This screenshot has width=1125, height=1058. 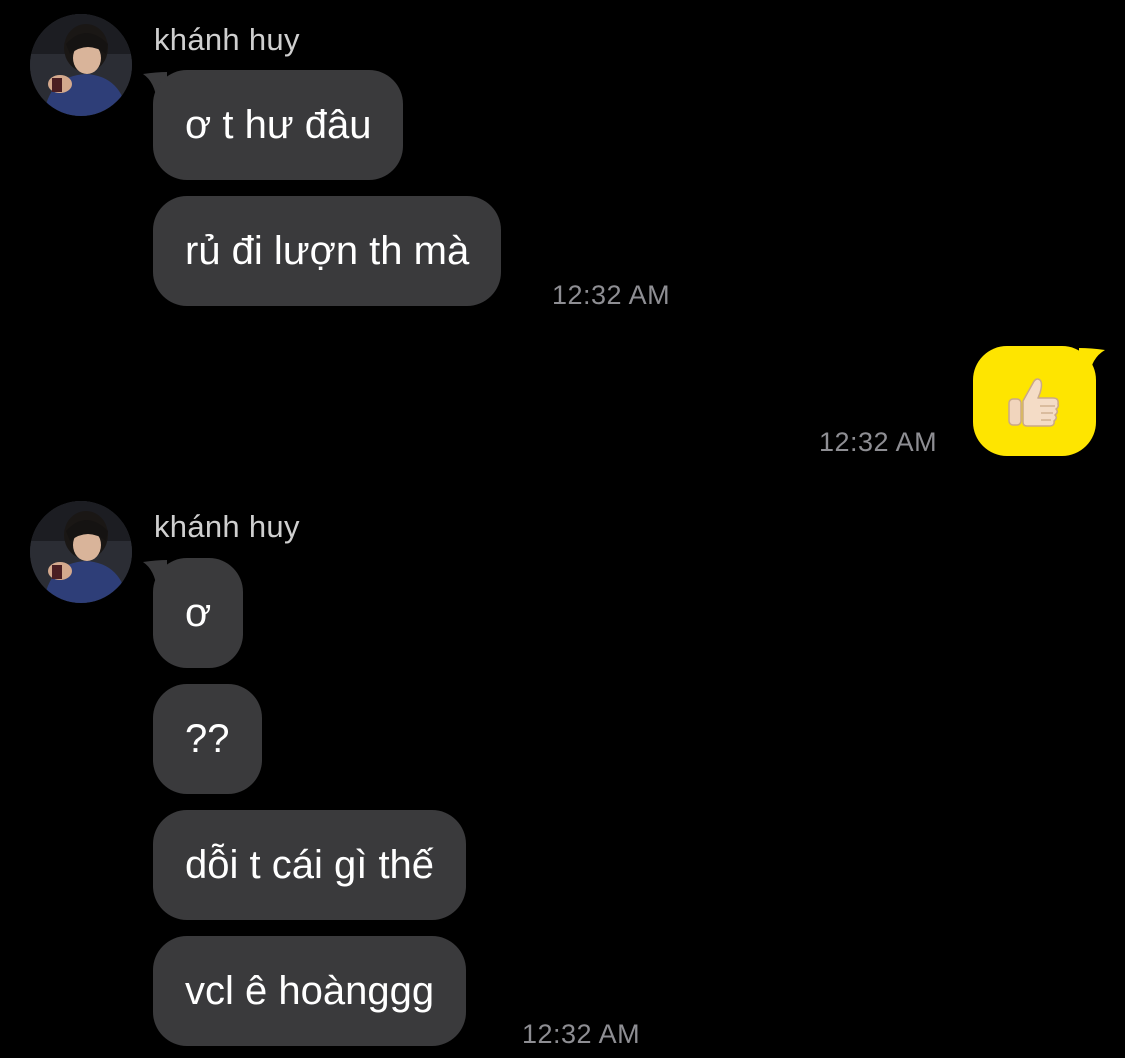 I want to click on message-bubble: ơ t hư đâu, so click(x=278, y=125).